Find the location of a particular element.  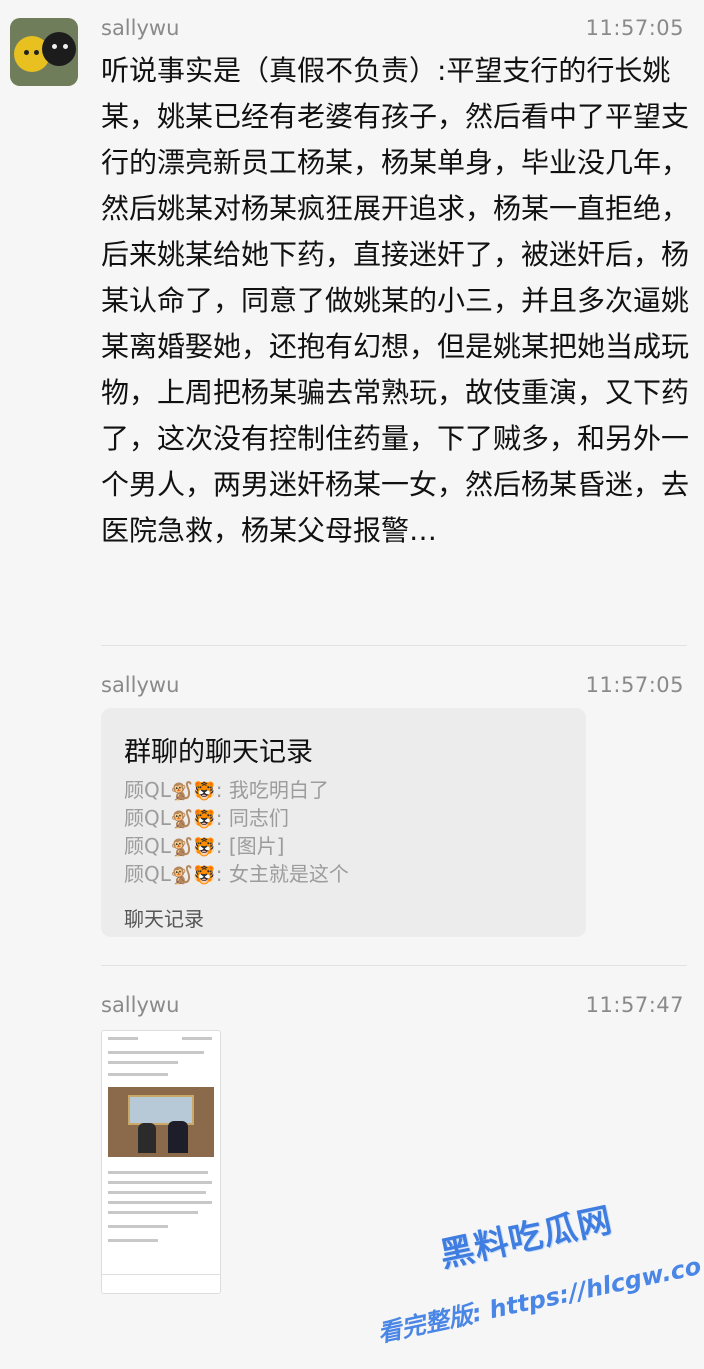

card-title: 群聊的聊天记录 is located at coordinates (218, 752).